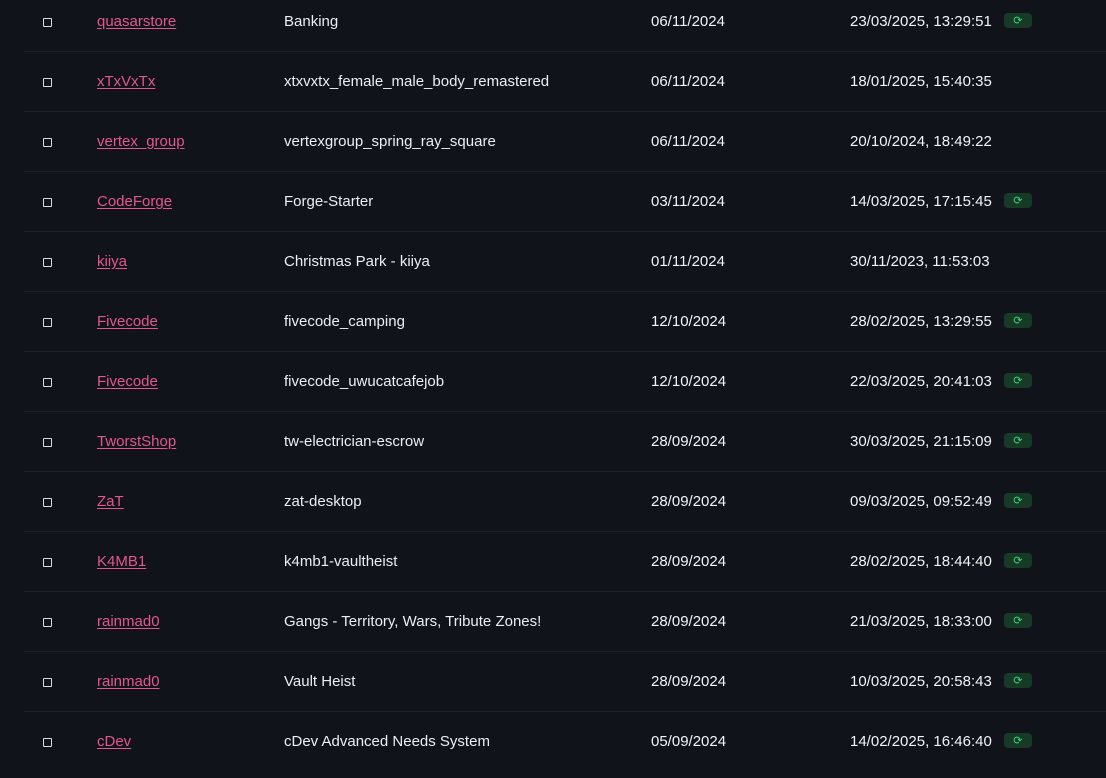 This screenshot has height=778, width=1106. Describe the element at coordinates (344, 321) in the screenshot. I see `resource-name: fivecode_camping` at that location.